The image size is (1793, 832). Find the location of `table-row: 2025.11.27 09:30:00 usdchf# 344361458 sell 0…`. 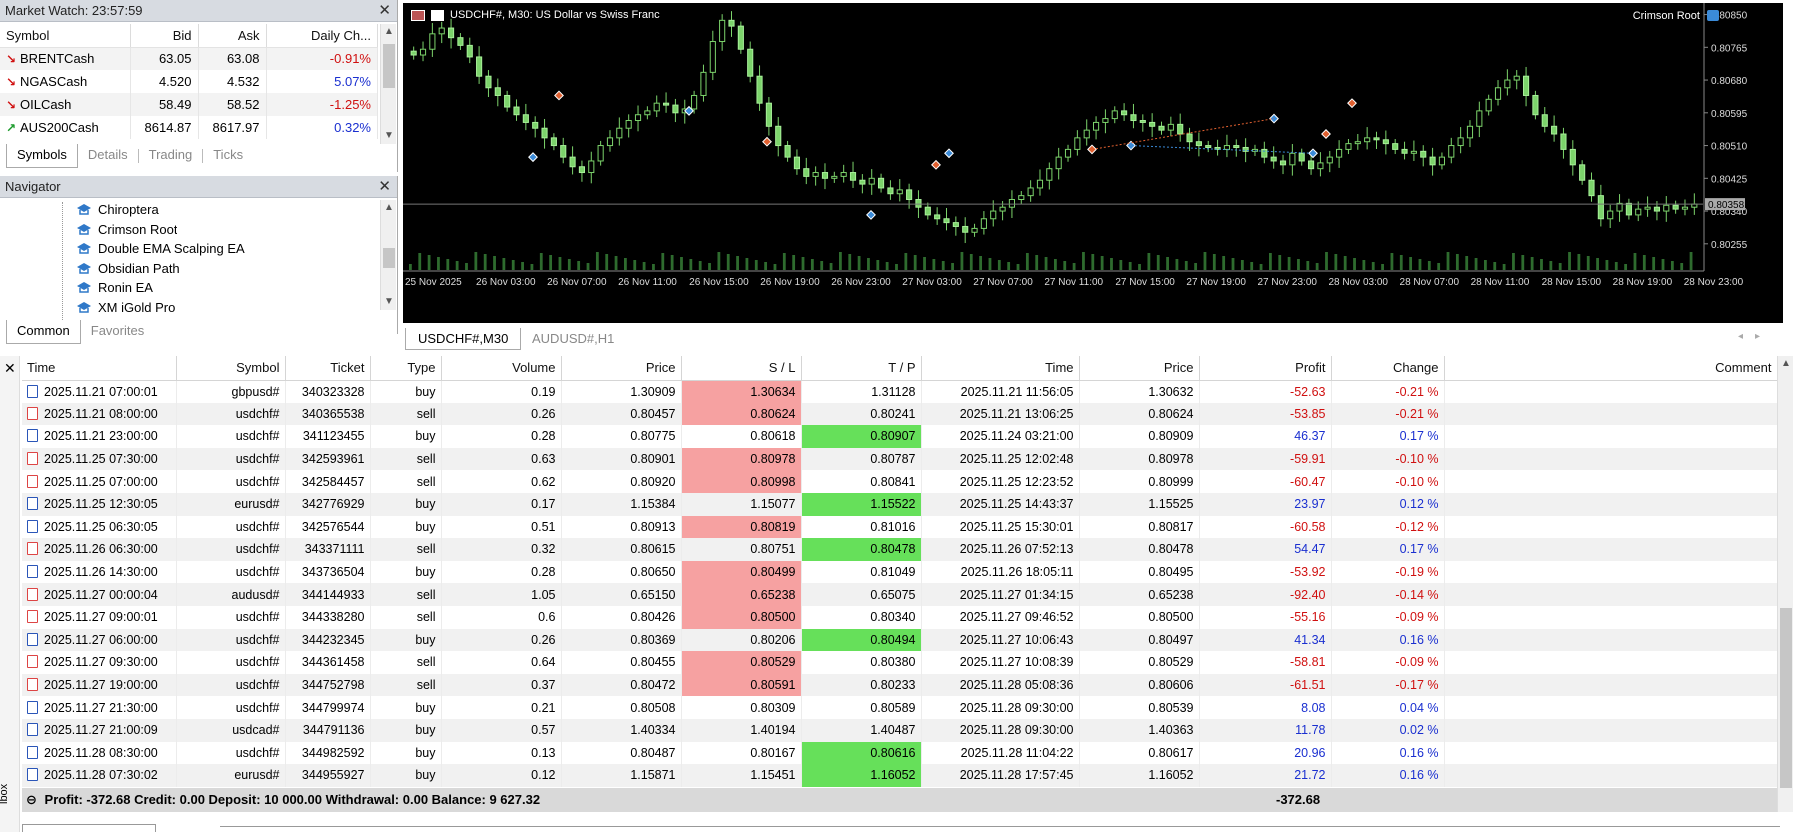

table-row: 2025.11.27 09:30:00 usdchf# 344361458 sell 0… is located at coordinates (900, 662).